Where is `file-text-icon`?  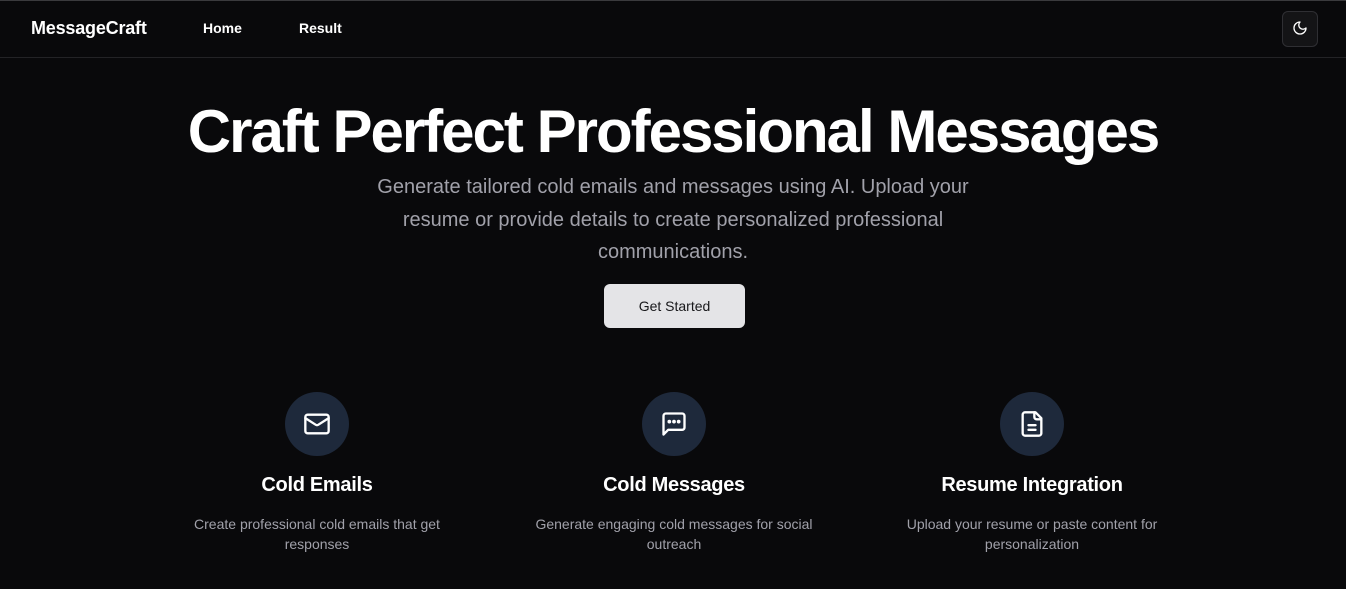 file-text-icon is located at coordinates (1032, 424).